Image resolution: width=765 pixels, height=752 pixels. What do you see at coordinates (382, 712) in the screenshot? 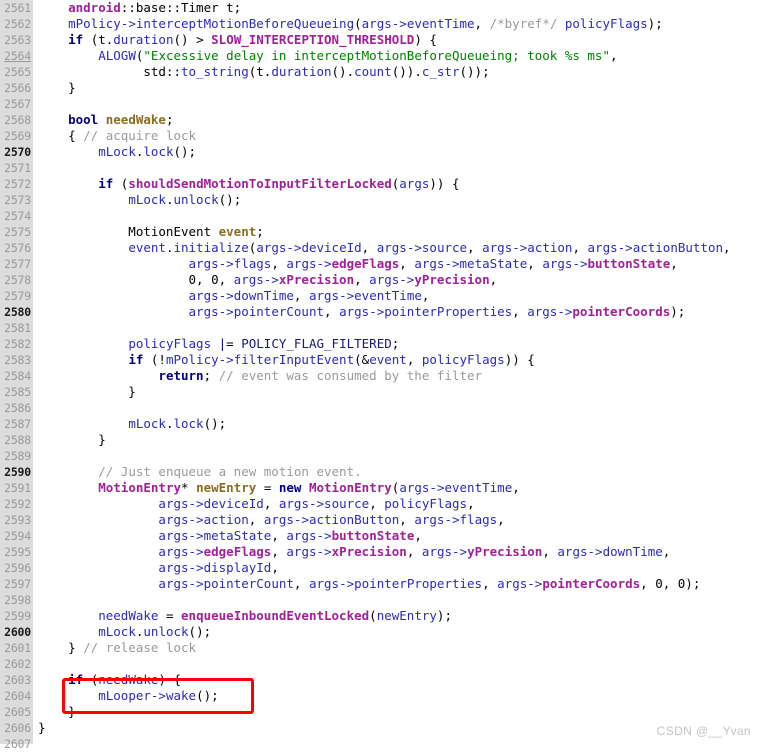
I see `code-line: 2605 }` at bounding box center [382, 712].